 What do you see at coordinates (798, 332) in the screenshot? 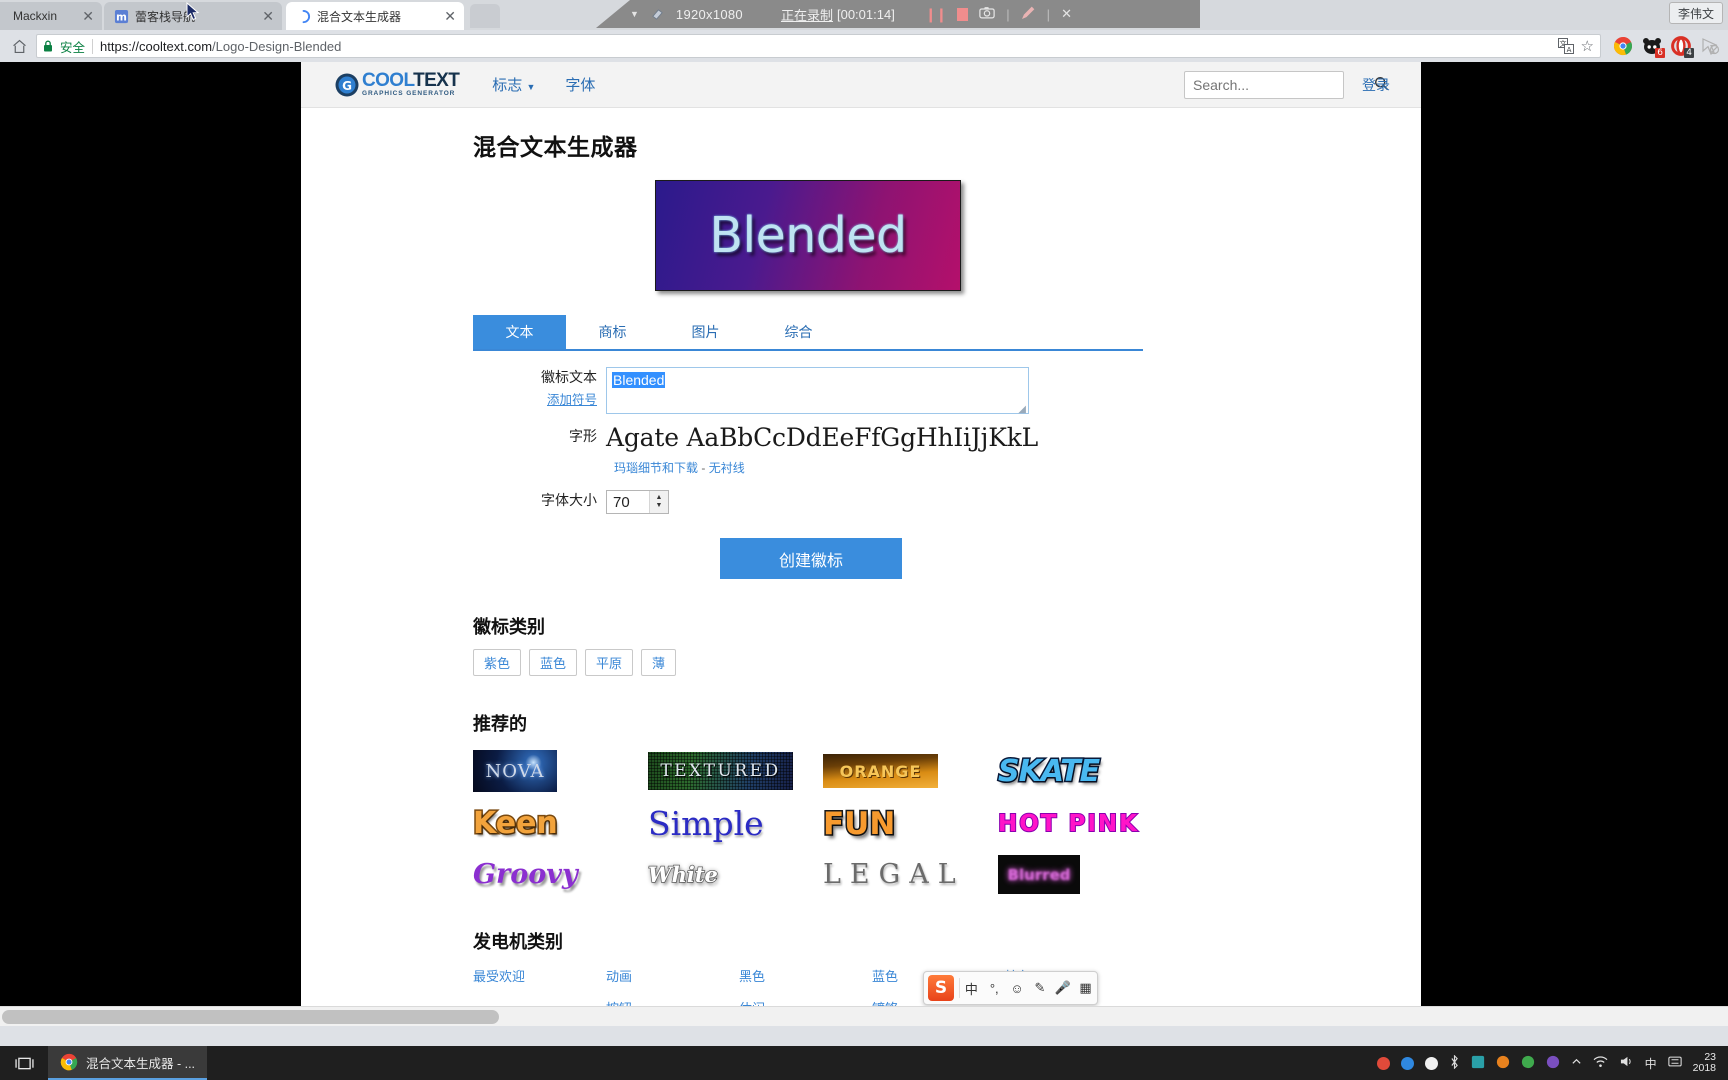
I see `tab-composite: 综合` at bounding box center [798, 332].